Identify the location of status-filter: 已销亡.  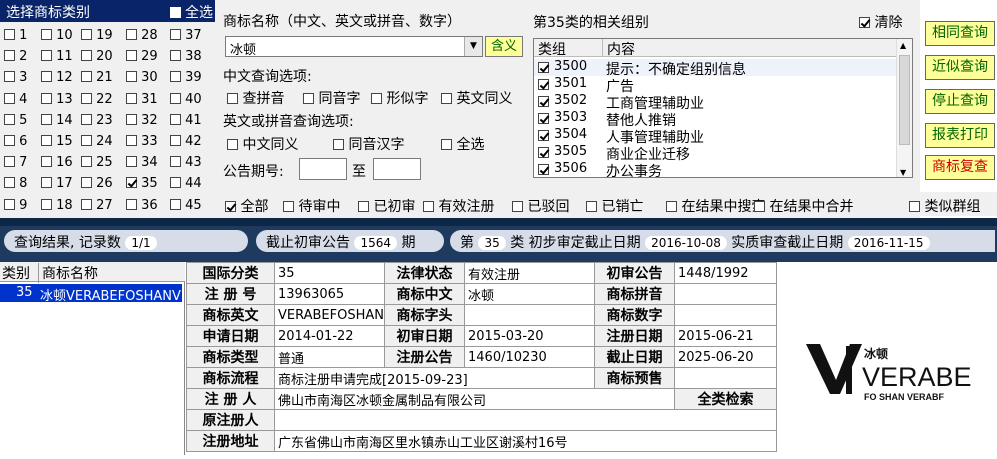
(614, 206).